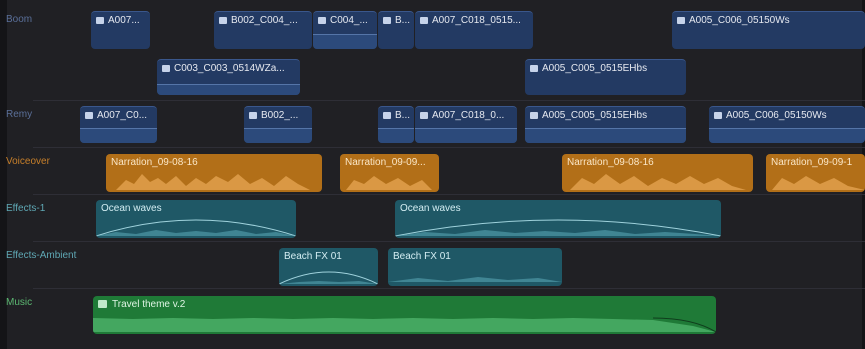  What do you see at coordinates (19, 302) in the screenshot?
I see `lane-label-music: Music` at bounding box center [19, 302].